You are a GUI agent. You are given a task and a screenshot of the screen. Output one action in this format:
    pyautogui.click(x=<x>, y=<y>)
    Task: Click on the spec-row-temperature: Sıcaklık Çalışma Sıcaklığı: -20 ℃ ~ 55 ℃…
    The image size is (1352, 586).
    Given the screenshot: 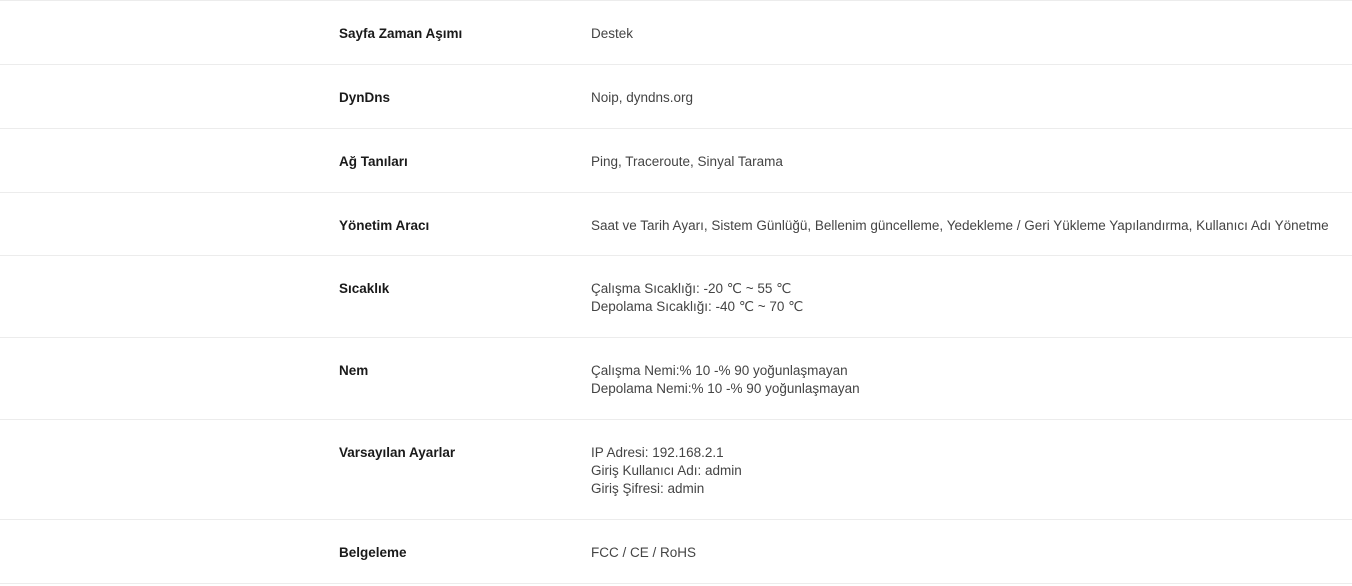 What is the action you would take?
    pyautogui.click(x=676, y=297)
    